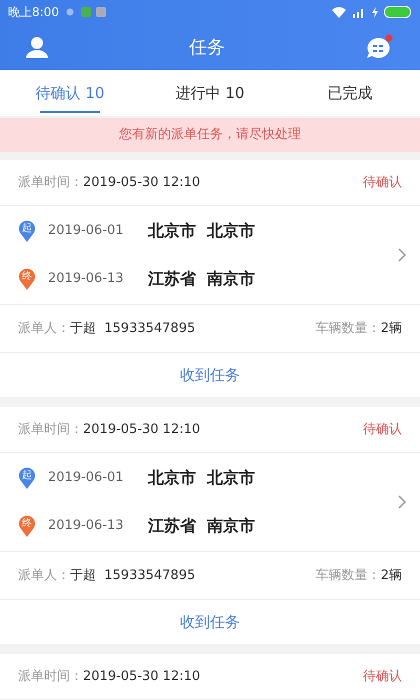 The height and width of the screenshot is (700, 420). I want to click on status-time: 晚上8:00, so click(33, 12).